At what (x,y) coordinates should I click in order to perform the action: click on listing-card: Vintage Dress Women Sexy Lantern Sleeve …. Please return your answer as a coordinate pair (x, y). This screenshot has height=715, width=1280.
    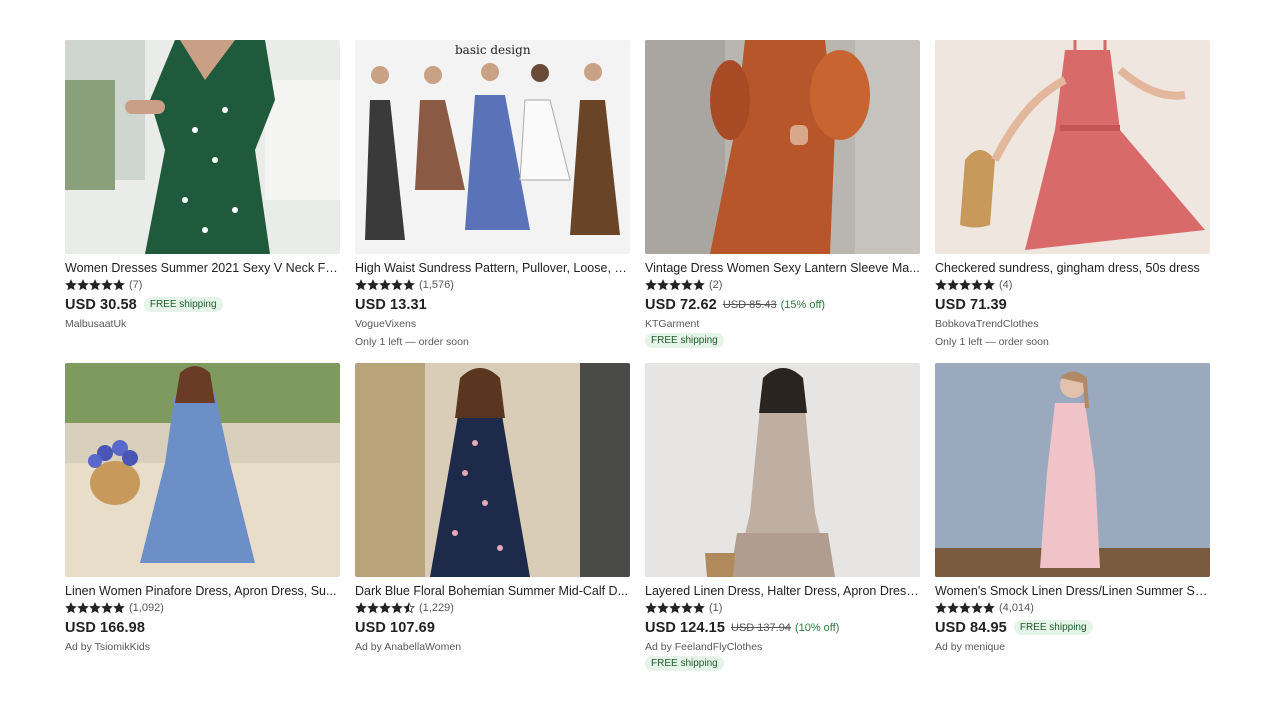
    Looking at the image, I should click on (782, 201).